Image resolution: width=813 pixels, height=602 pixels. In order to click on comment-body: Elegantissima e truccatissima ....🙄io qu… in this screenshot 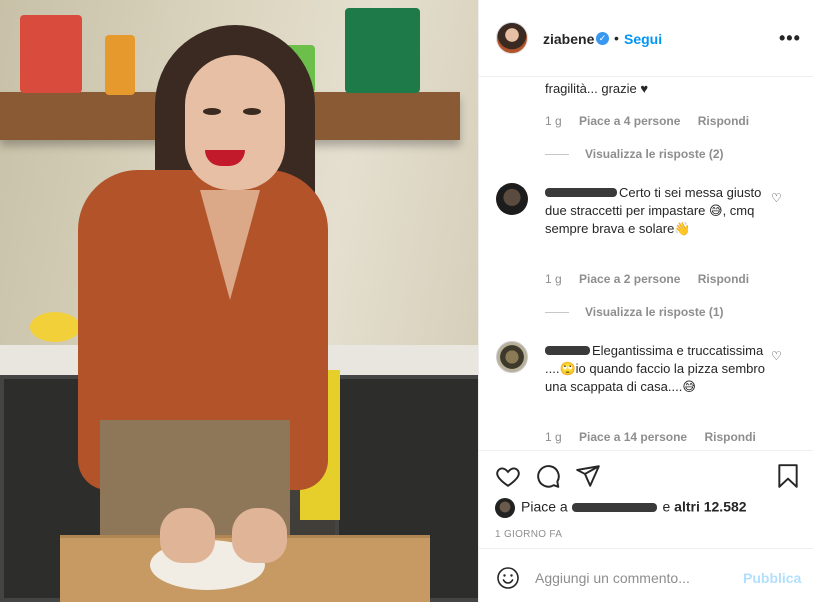, I will do `click(655, 369)`.